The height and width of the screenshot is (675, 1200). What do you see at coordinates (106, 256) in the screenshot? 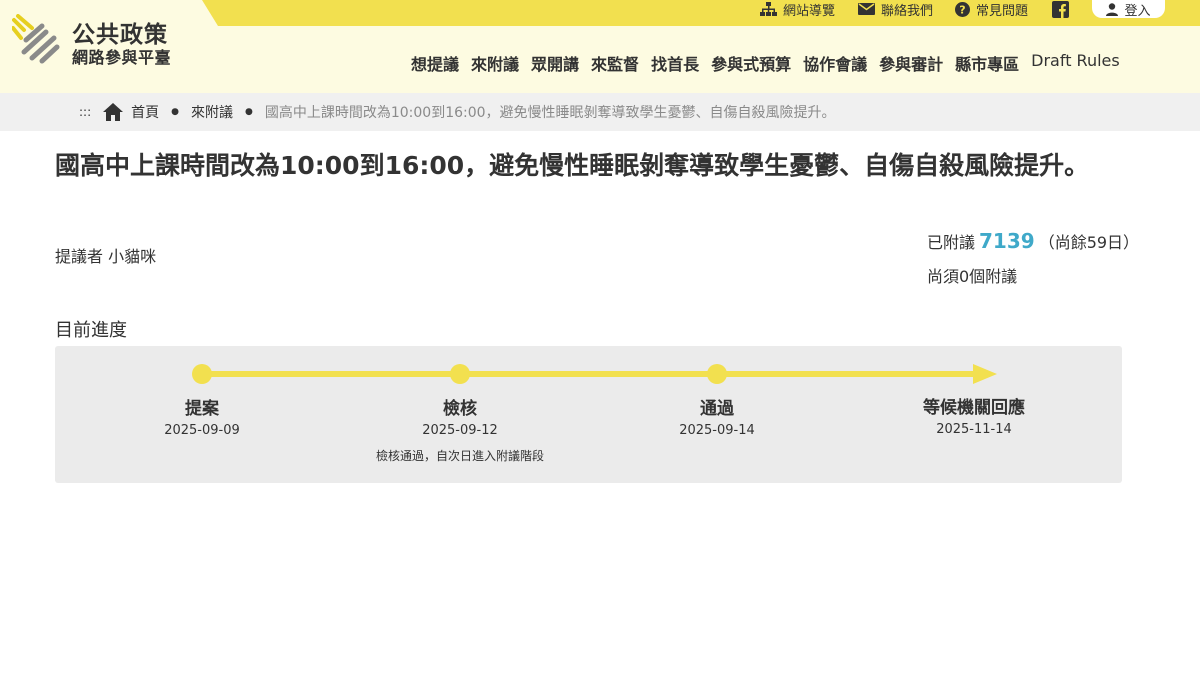
I see `proposer-name: 提議者 小貓咪` at bounding box center [106, 256].